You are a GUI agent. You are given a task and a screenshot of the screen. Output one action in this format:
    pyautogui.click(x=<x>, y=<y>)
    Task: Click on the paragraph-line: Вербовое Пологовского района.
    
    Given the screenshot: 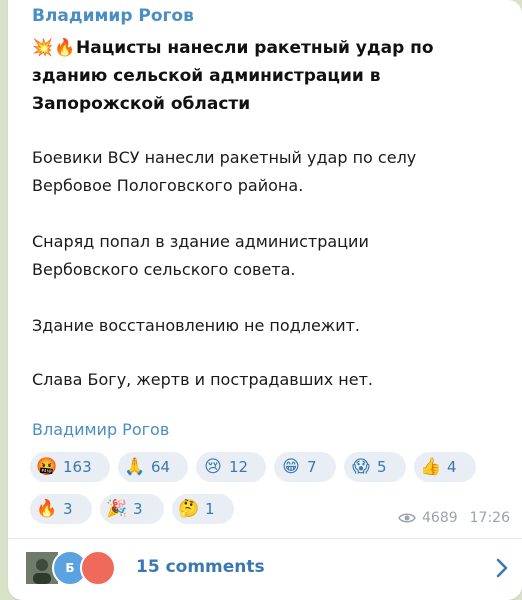 What is the action you would take?
    pyautogui.click(x=168, y=185)
    